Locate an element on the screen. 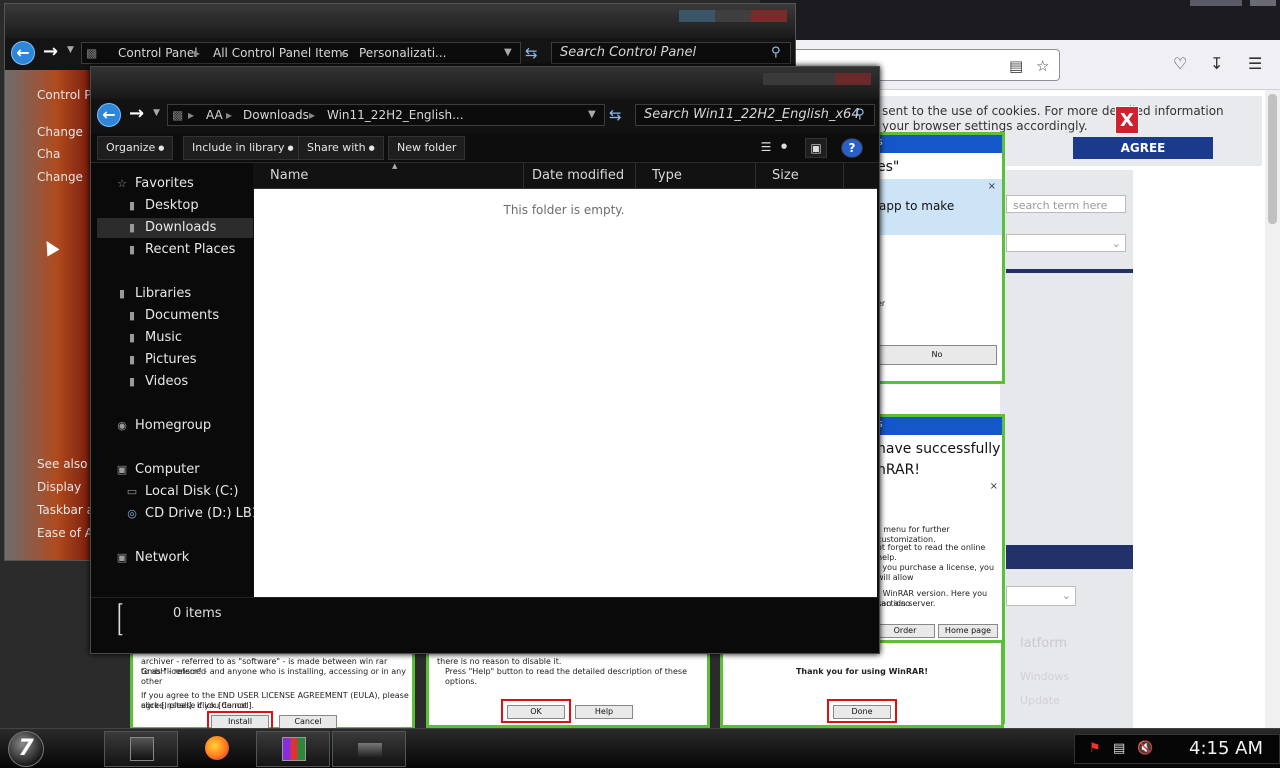  window-controls is located at coordinates (817, 79).